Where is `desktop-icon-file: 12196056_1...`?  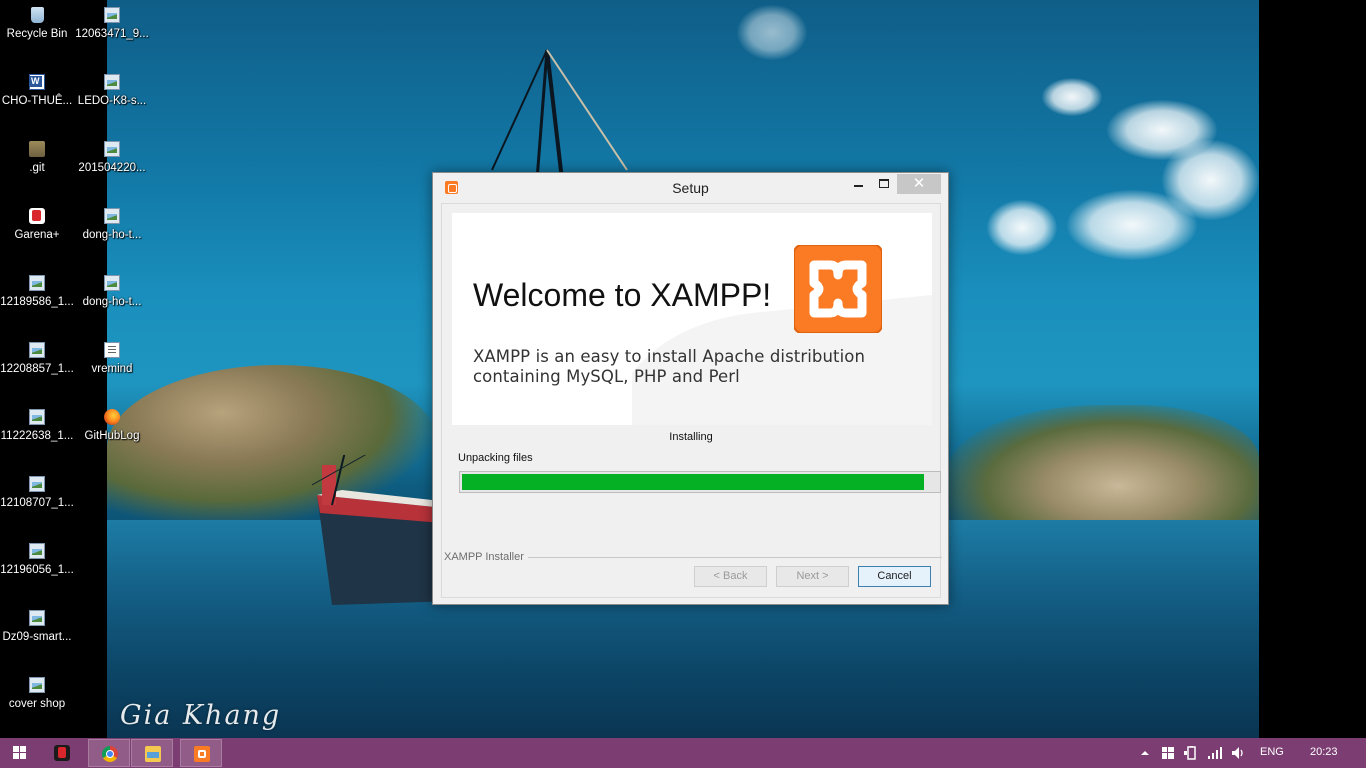
desktop-icon-file: 12196056_1... is located at coordinates (37, 559).